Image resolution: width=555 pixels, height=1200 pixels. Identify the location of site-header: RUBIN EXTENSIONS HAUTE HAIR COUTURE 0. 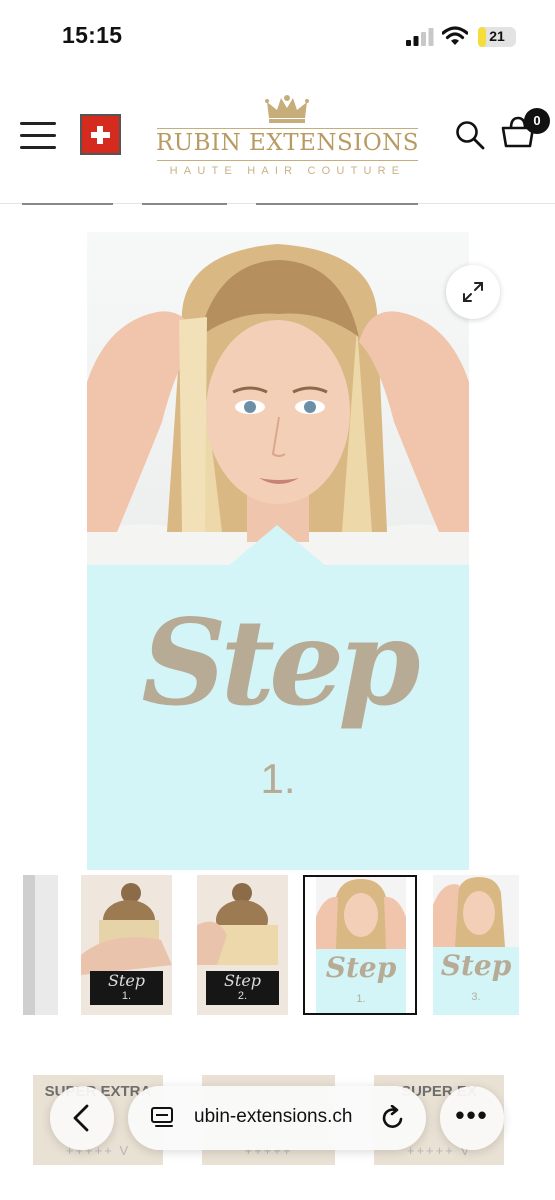
(277, 139).